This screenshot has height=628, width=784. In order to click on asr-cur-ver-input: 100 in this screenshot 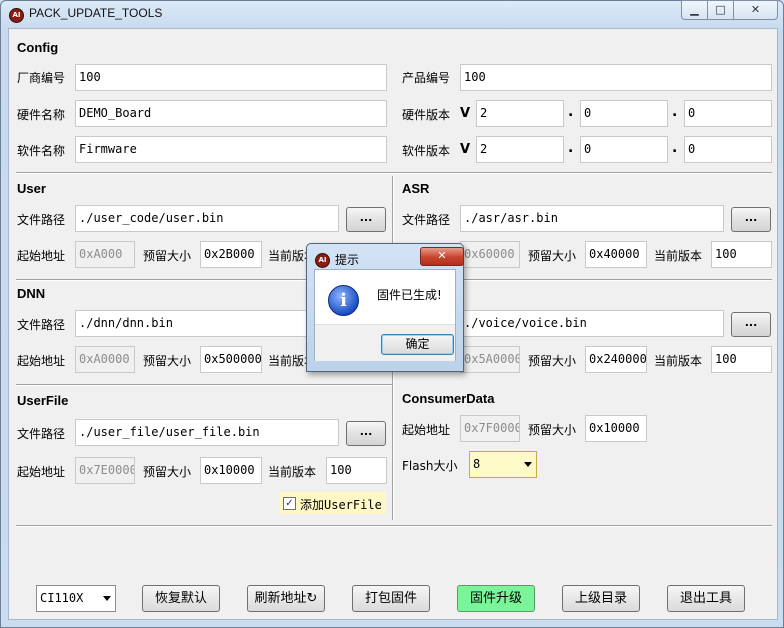, I will do `click(741, 254)`.